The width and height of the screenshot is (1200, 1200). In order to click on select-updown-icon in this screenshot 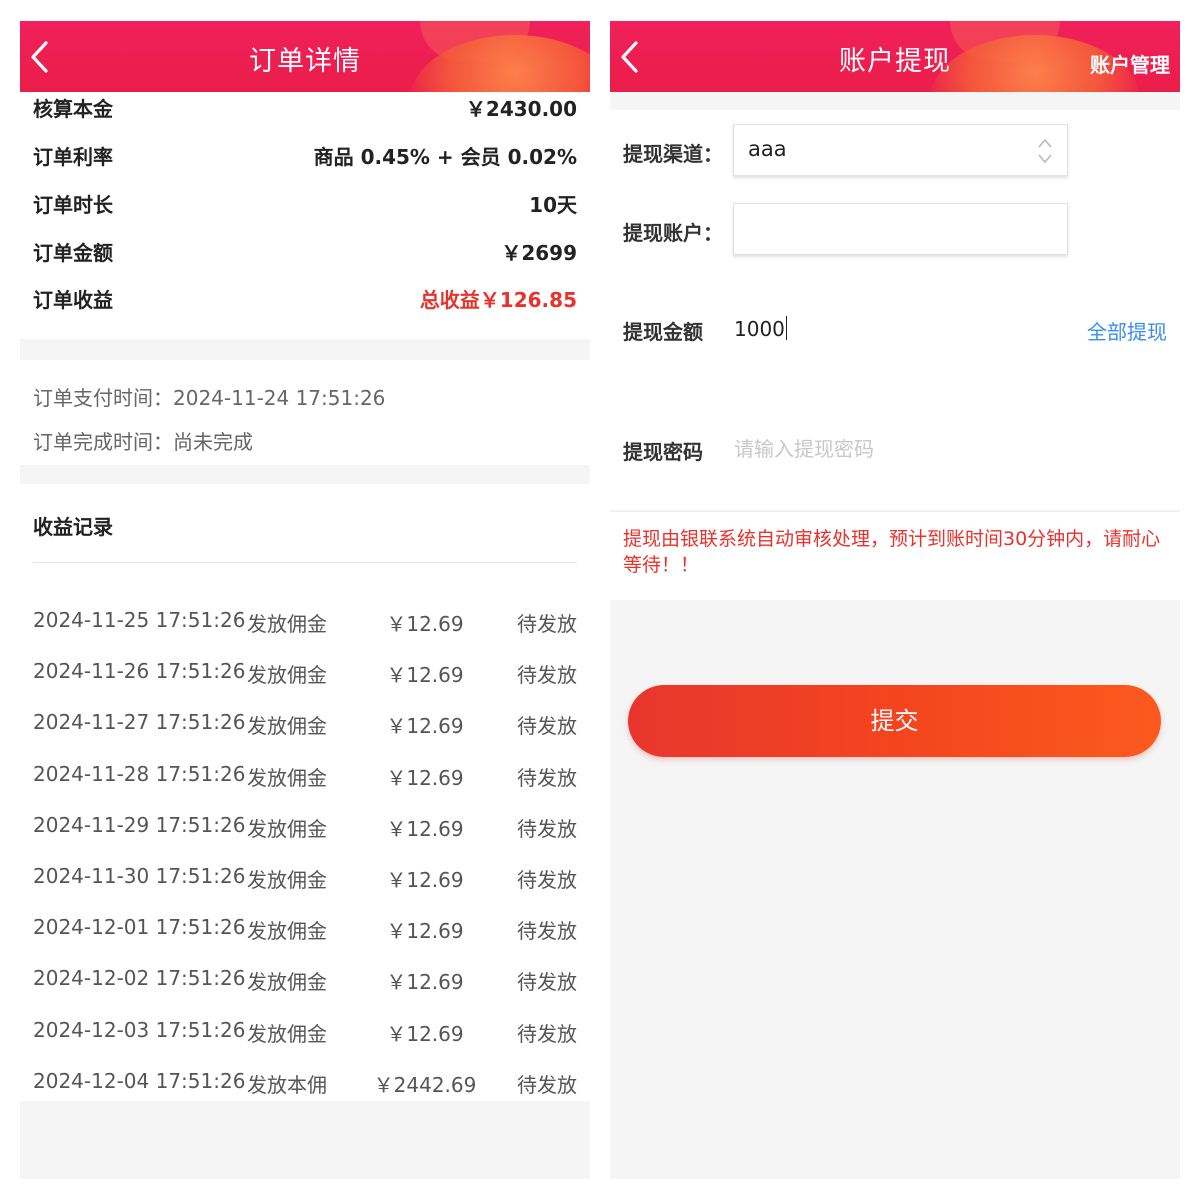, I will do `click(1045, 151)`.